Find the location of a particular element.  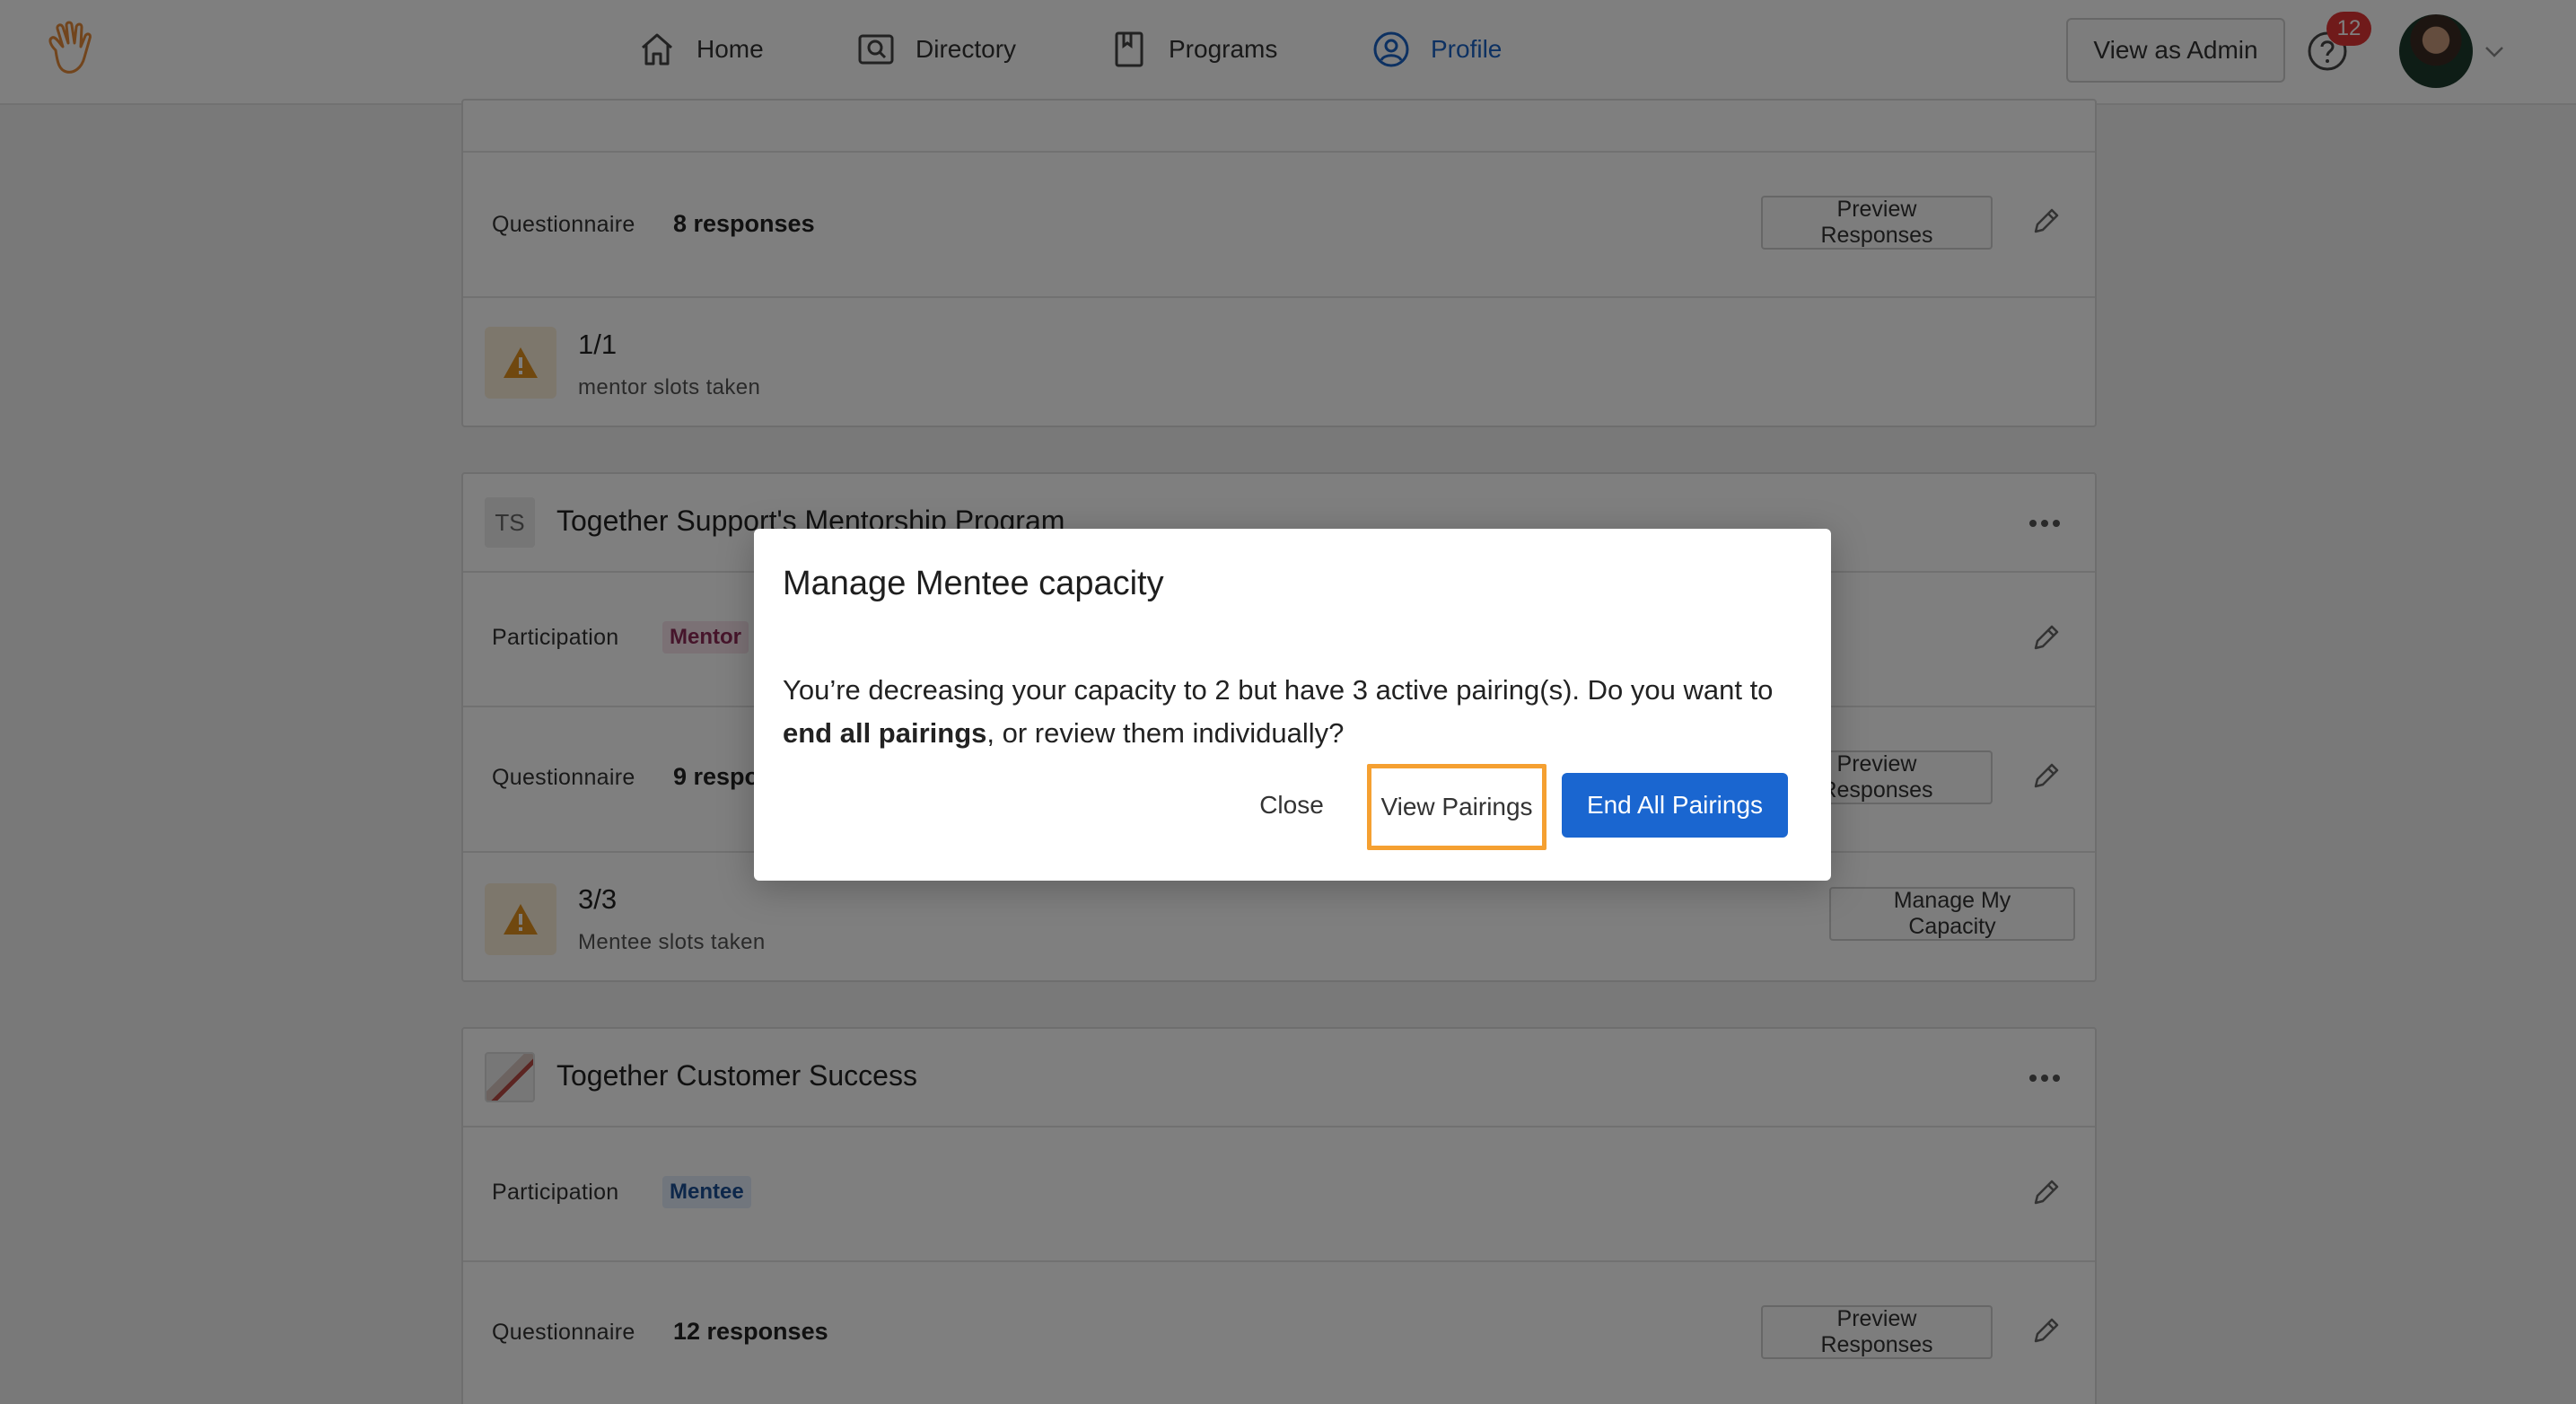

close-button: Close is located at coordinates (1291, 805).